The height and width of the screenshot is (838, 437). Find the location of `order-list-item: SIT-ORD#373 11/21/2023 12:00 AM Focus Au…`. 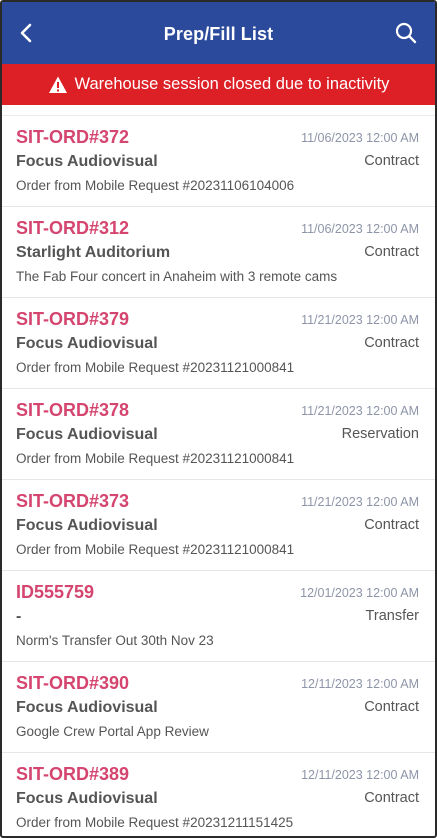

order-list-item: SIT-ORD#373 11/21/2023 12:00 AM Focus Au… is located at coordinates (218, 524).